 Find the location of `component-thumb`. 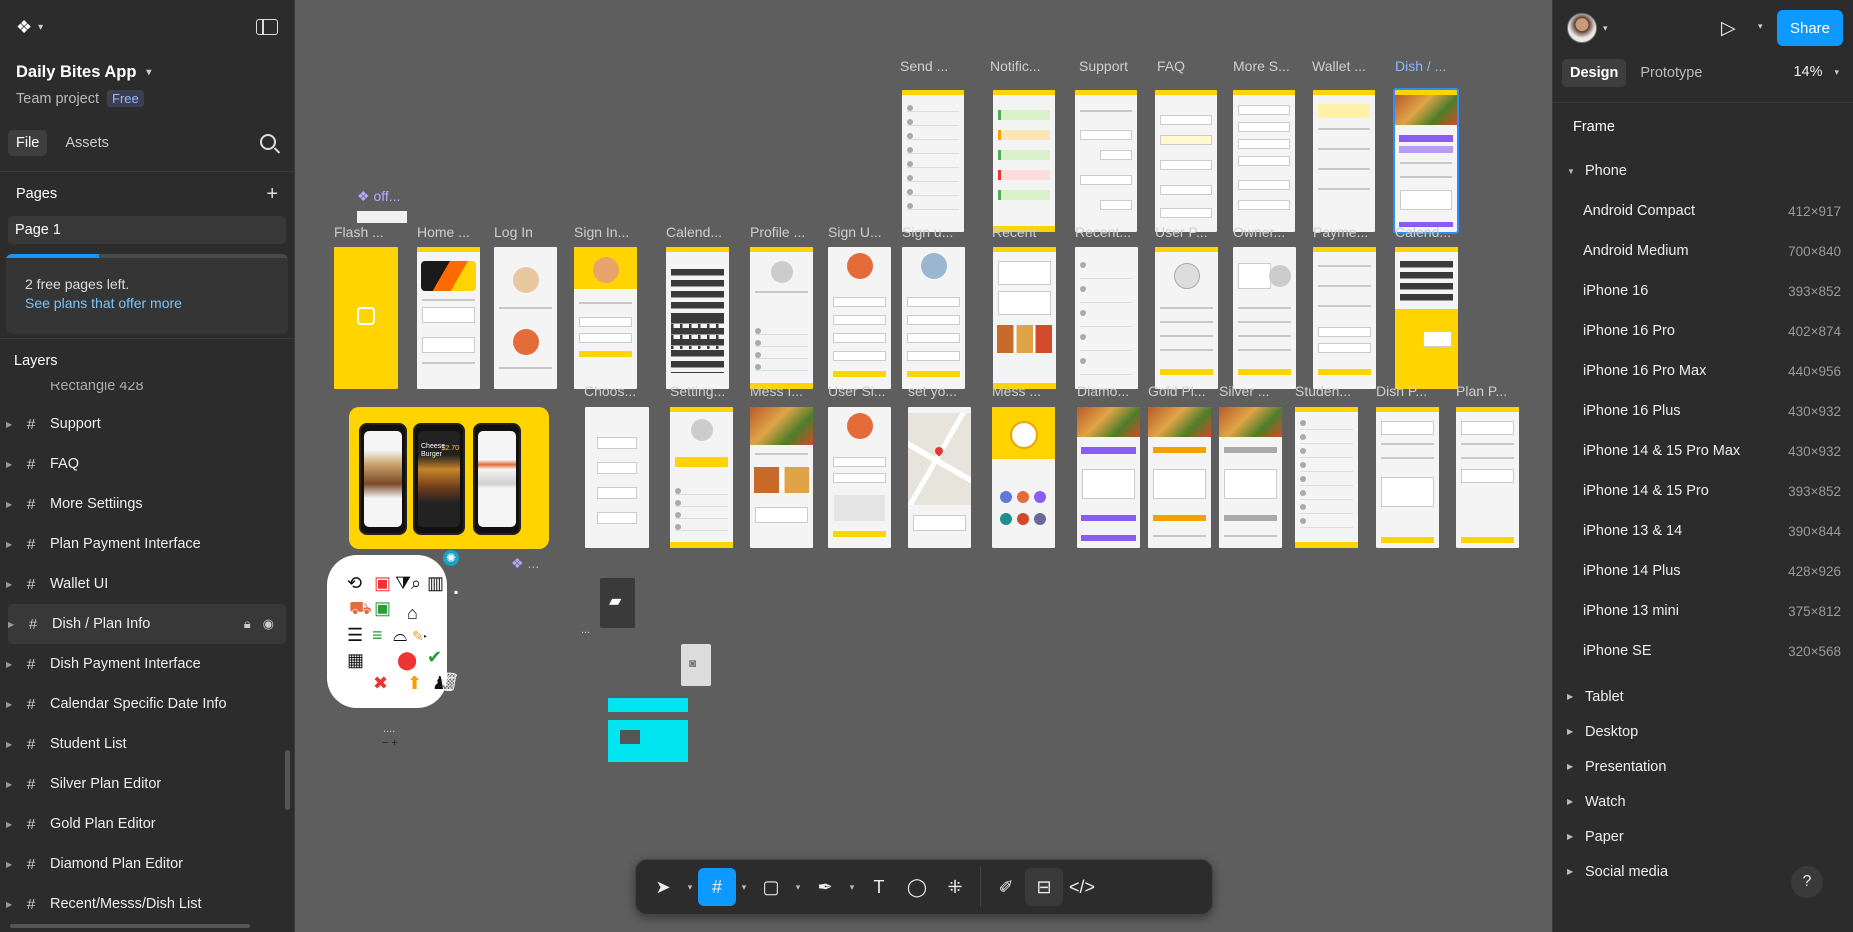

component-thumb is located at coordinates (382, 217).